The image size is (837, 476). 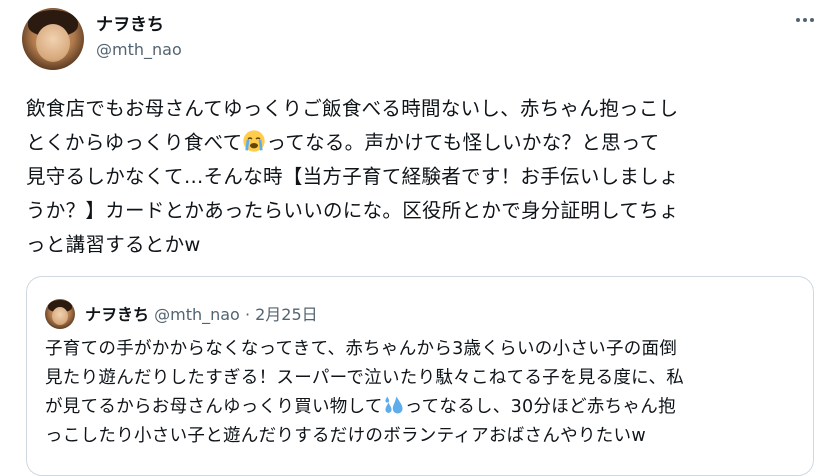 What do you see at coordinates (117, 314) in the screenshot?
I see `quoted-author-display-name: ナヲきち` at bounding box center [117, 314].